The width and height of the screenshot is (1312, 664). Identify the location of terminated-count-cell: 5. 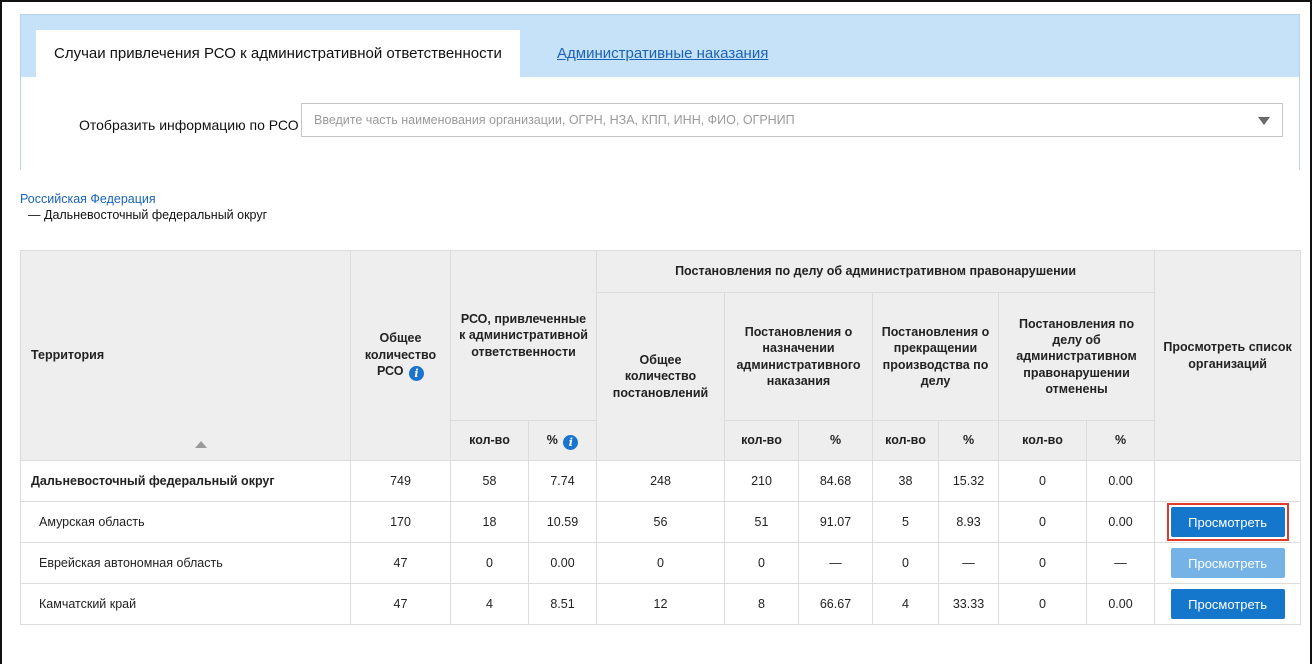
(905, 522).